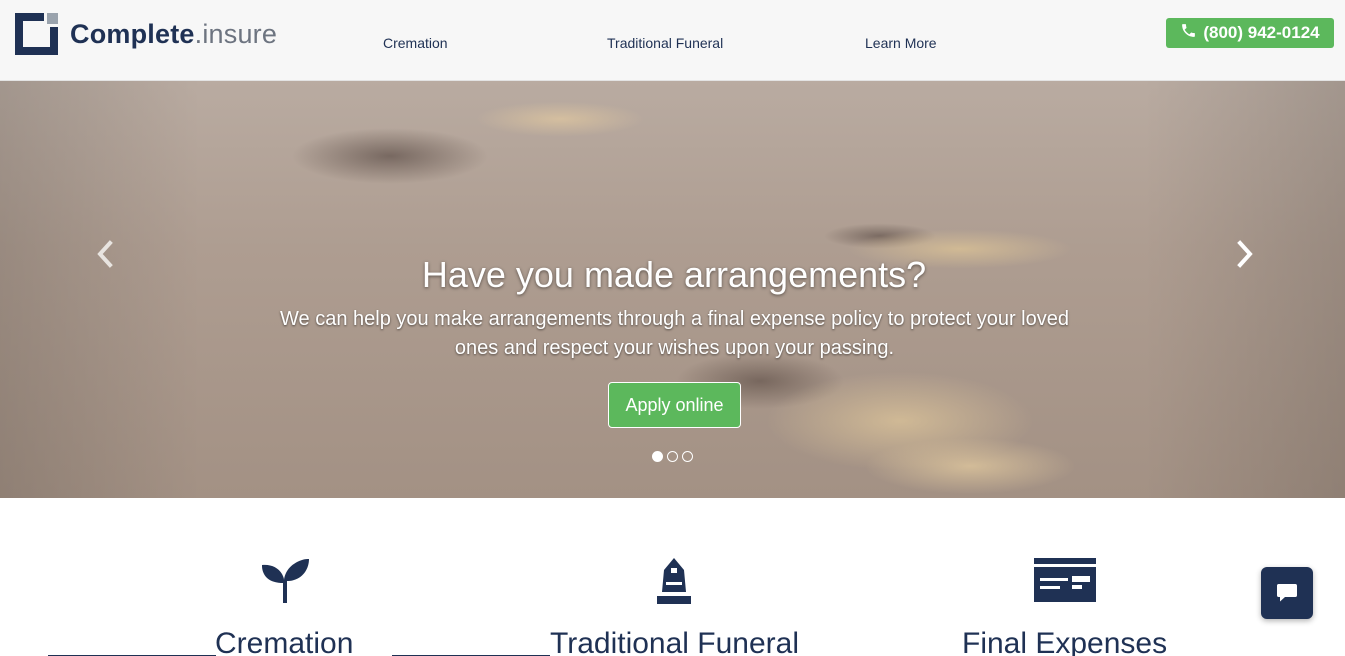 The width and height of the screenshot is (1345, 656). Describe the element at coordinates (284, 606) in the screenshot. I see `feature-cremation: Cremation` at that location.